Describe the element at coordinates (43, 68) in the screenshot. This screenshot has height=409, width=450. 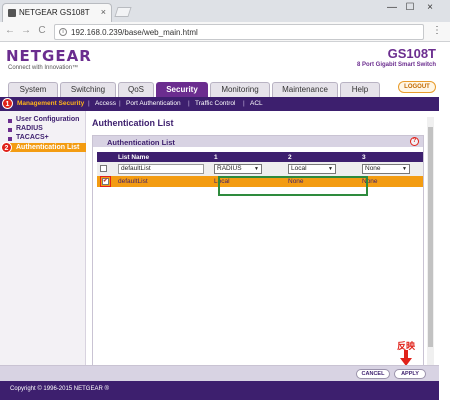
I see `logo-tagline: Connect with Innovation™` at that location.